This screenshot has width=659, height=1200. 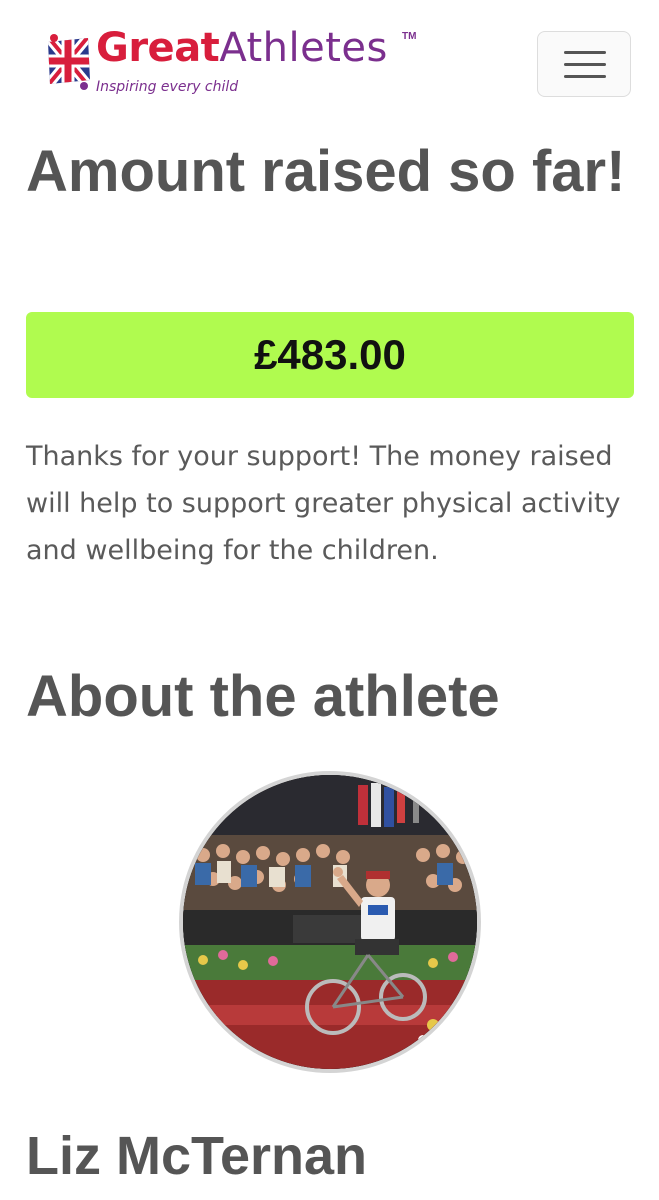 I want to click on logo-brand-primary: Great, so click(x=158, y=48).